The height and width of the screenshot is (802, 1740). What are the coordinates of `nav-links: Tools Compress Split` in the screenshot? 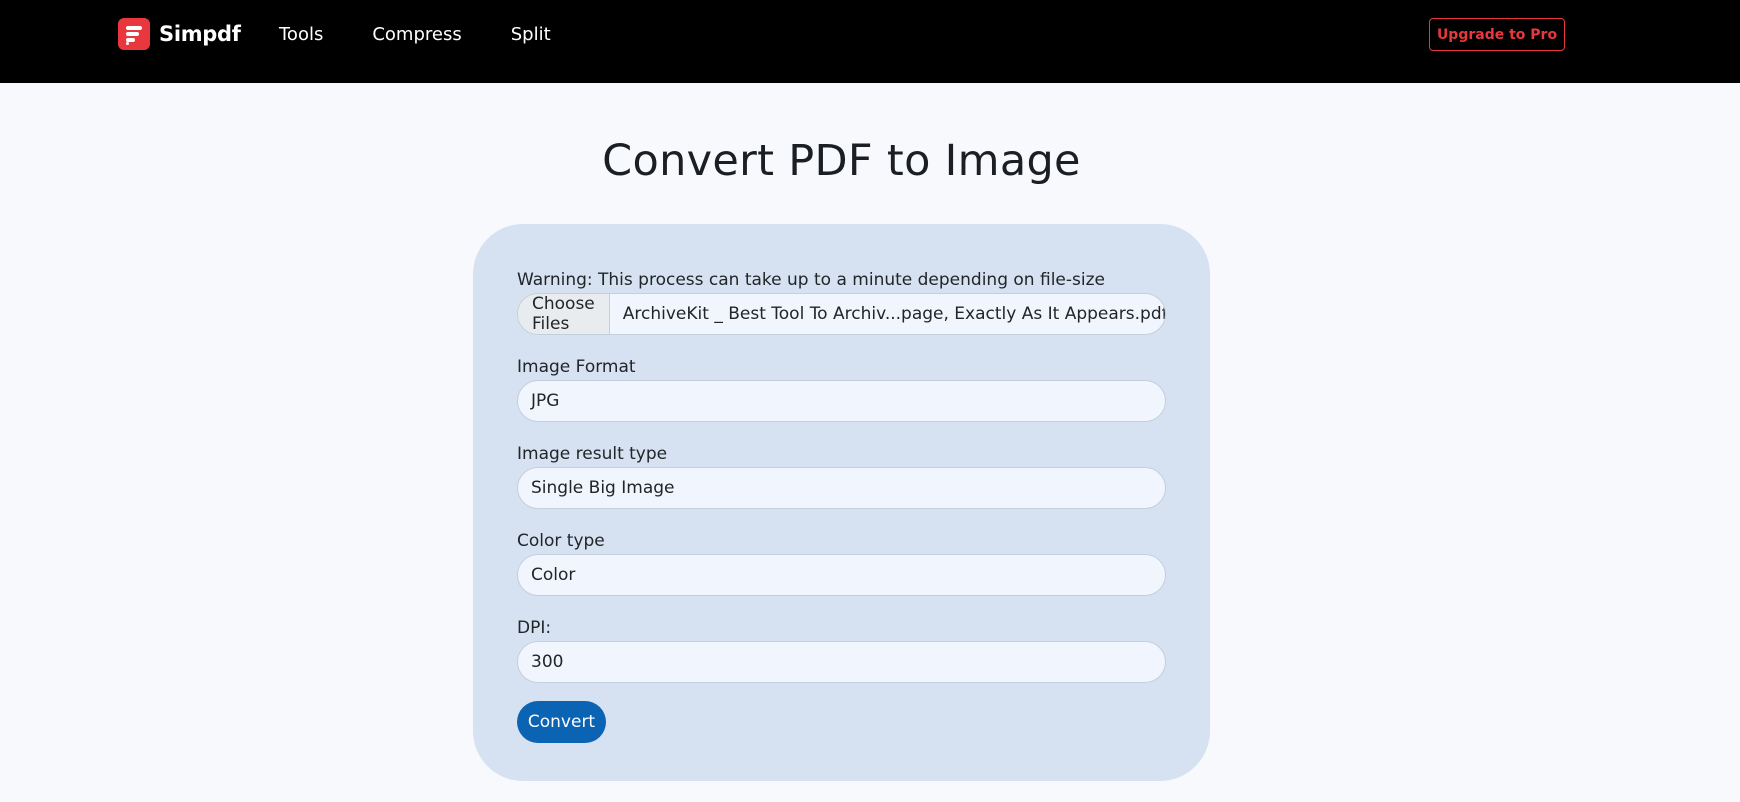 It's located at (439, 35).